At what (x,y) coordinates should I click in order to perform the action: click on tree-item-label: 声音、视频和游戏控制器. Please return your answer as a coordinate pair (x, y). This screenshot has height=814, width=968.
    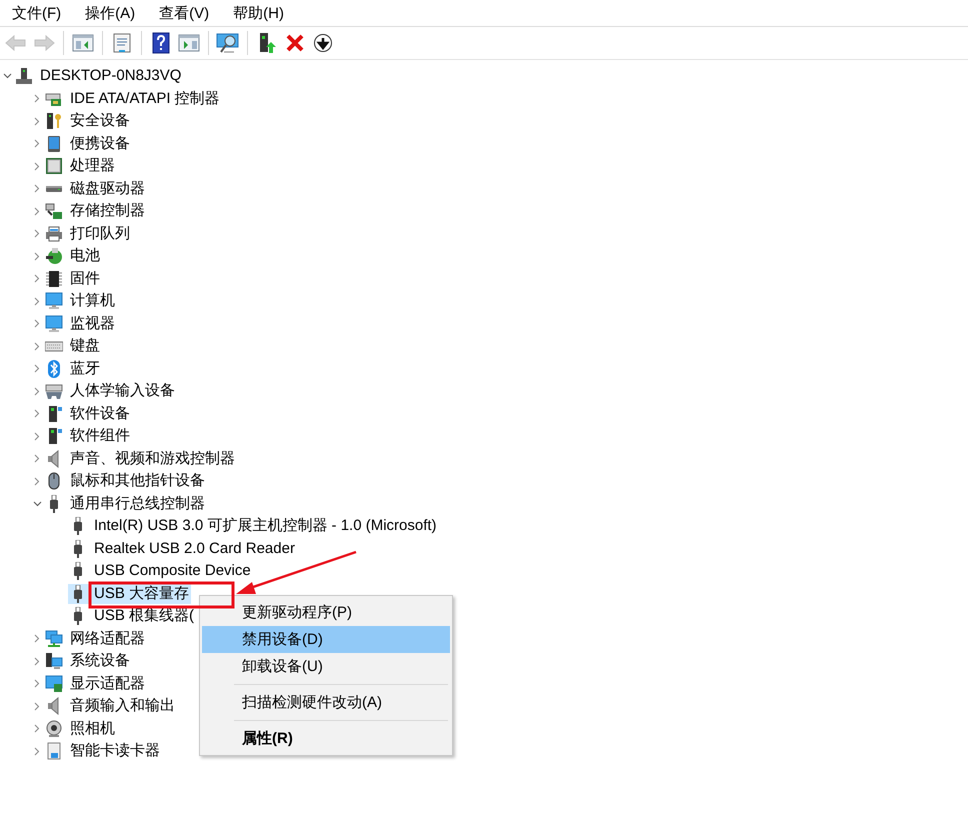
    Looking at the image, I should click on (152, 458).